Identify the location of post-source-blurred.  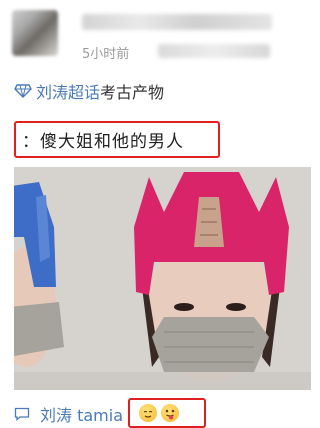
(214, 51).